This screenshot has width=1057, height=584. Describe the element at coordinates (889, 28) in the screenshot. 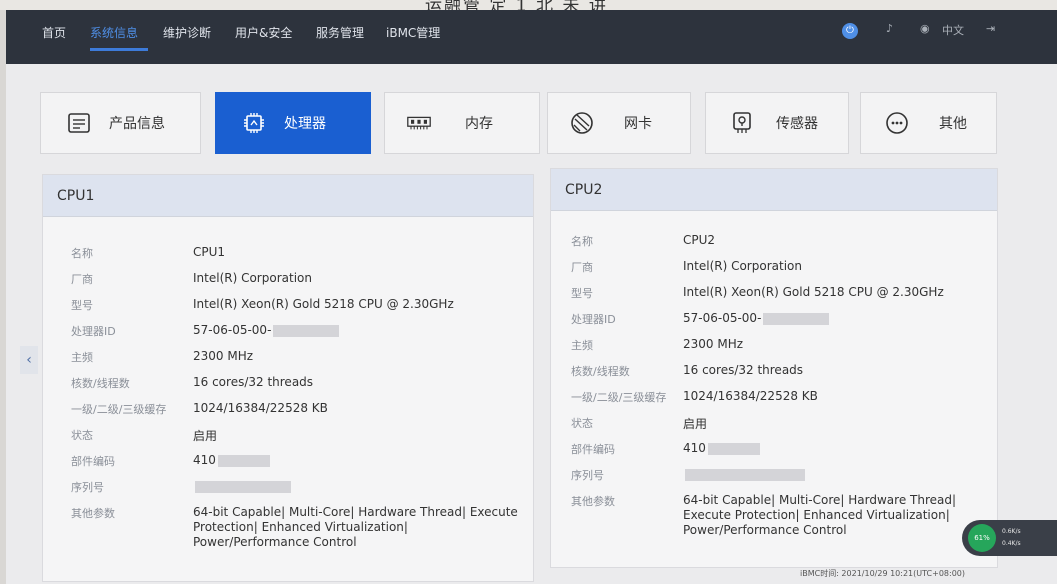

I see `bell-icon: ♪` at that location.